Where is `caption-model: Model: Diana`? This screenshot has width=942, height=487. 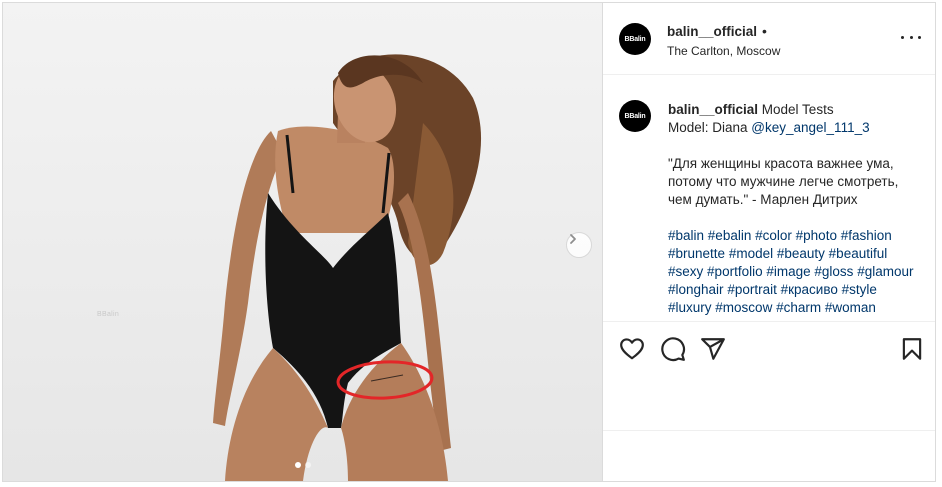 caption-model: Model: Diana is located at coordinates (710, 127).